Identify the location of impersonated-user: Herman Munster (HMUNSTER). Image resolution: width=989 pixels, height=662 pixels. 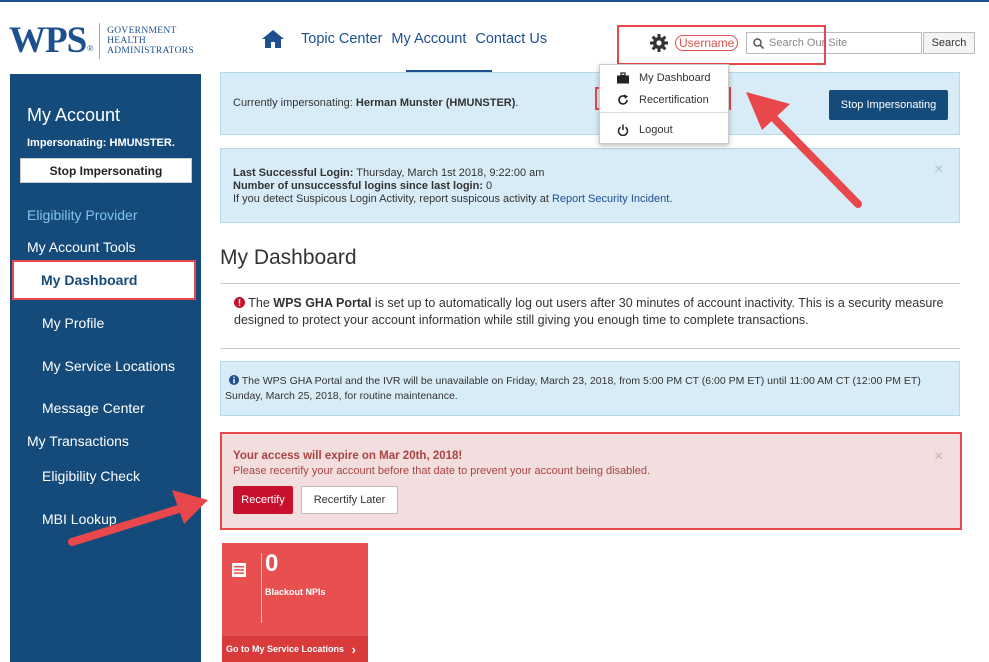
(435, 103).